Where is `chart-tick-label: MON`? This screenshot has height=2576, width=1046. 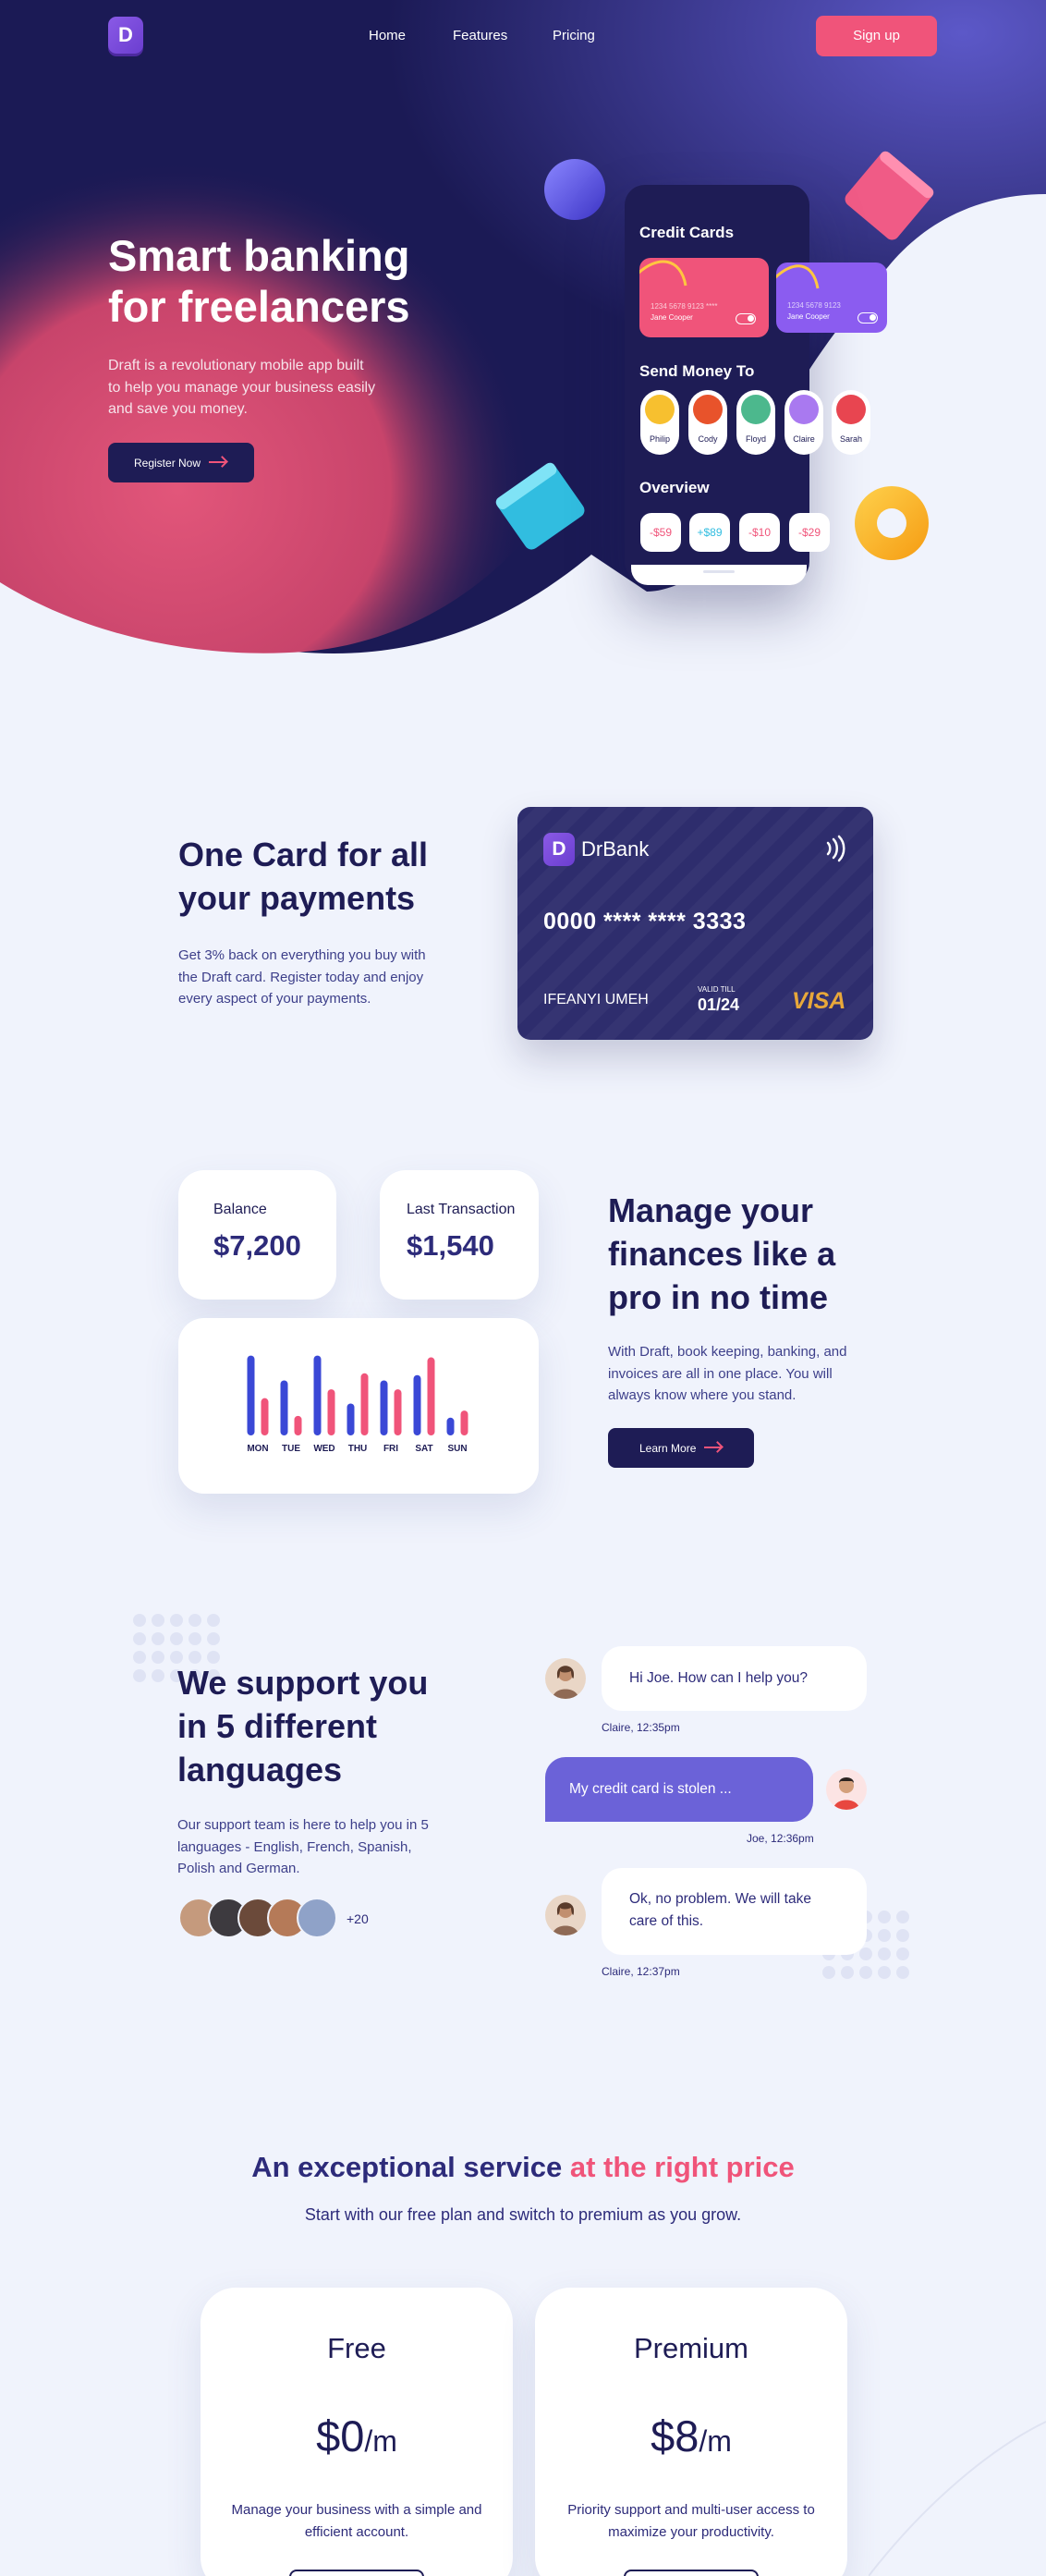 chart-tick-label: MON is located at coordinates (257, 1449).